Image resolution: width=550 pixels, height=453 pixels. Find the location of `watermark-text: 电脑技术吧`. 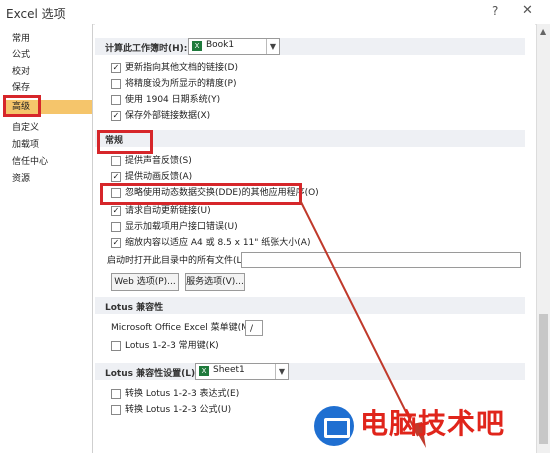

watermark-text: 电脑技术吧 is located at coordinates (433, 423).